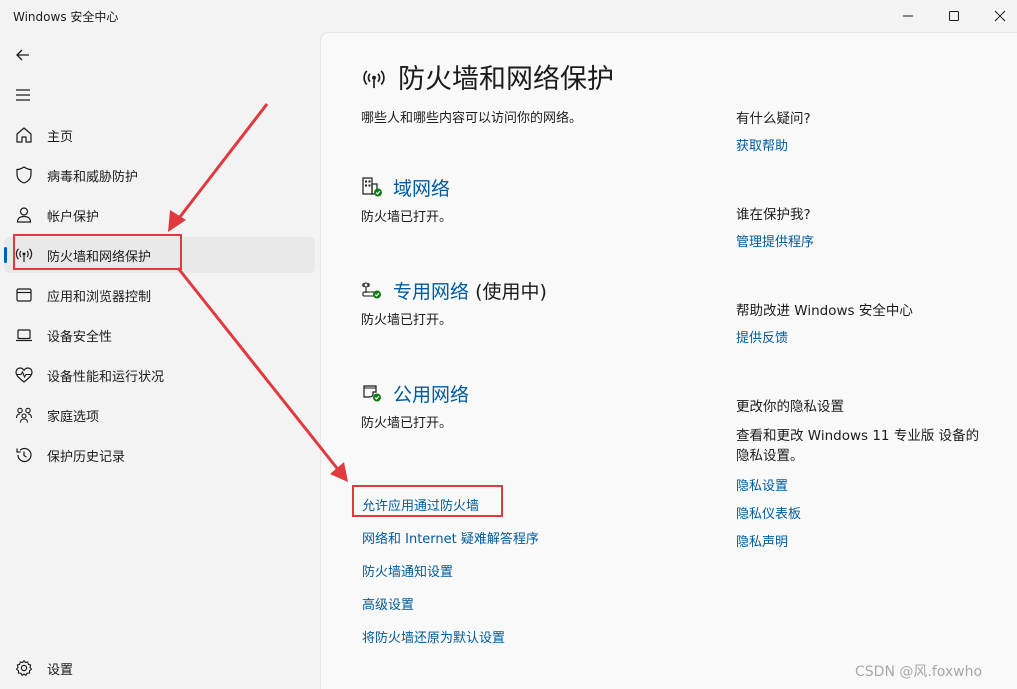  I want to click on back-button, so click(23, 55).